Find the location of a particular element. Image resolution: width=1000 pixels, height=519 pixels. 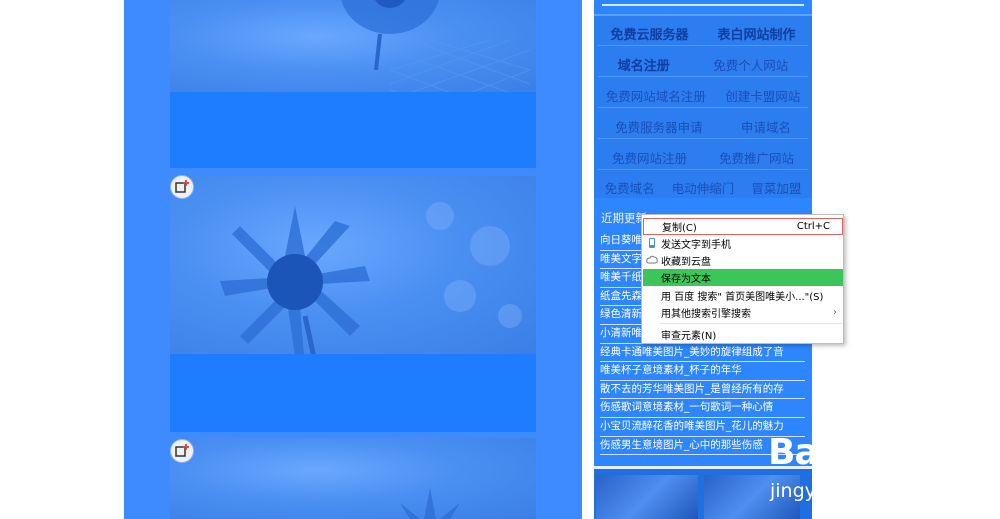

tag-row: 免费域名 电动伸缩门 冒菜加盟 is located at coordinates (703, 187).